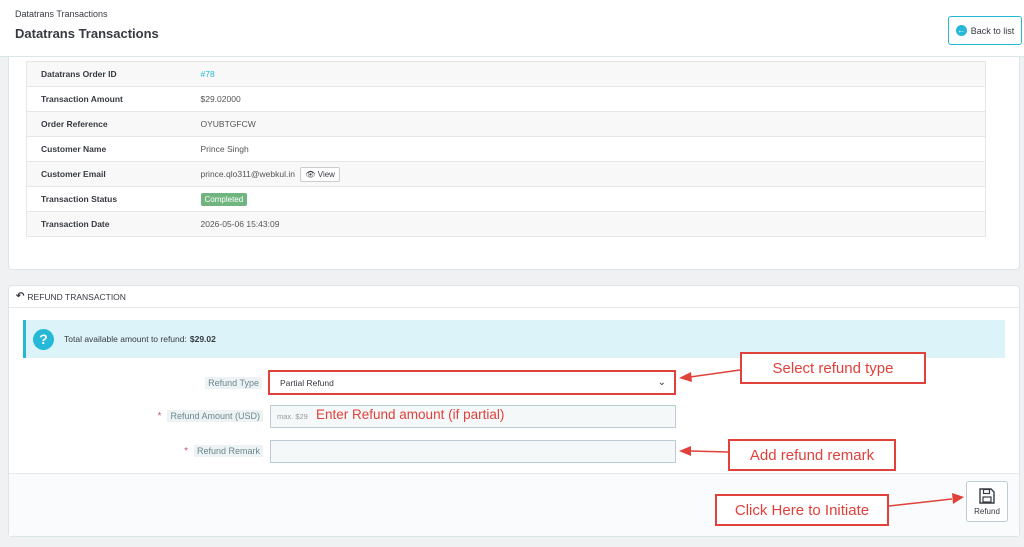 The width and height of the screenshot is (1024, 547). I want to click on back-to-list-button: ← Back to list, so click(985, 30).